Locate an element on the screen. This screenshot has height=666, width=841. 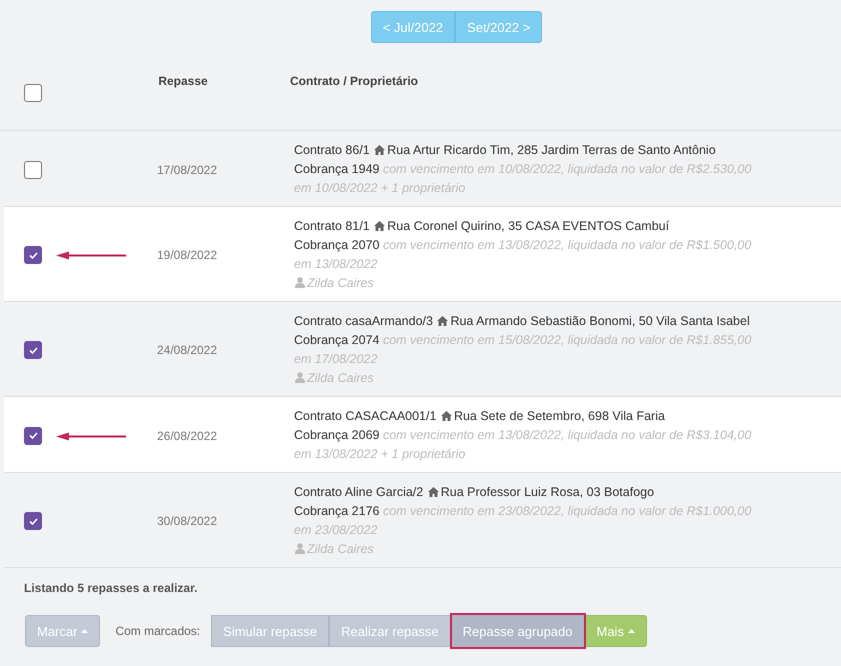
transfer-date: 26/08/2022 is located at coordinates (187, 435).